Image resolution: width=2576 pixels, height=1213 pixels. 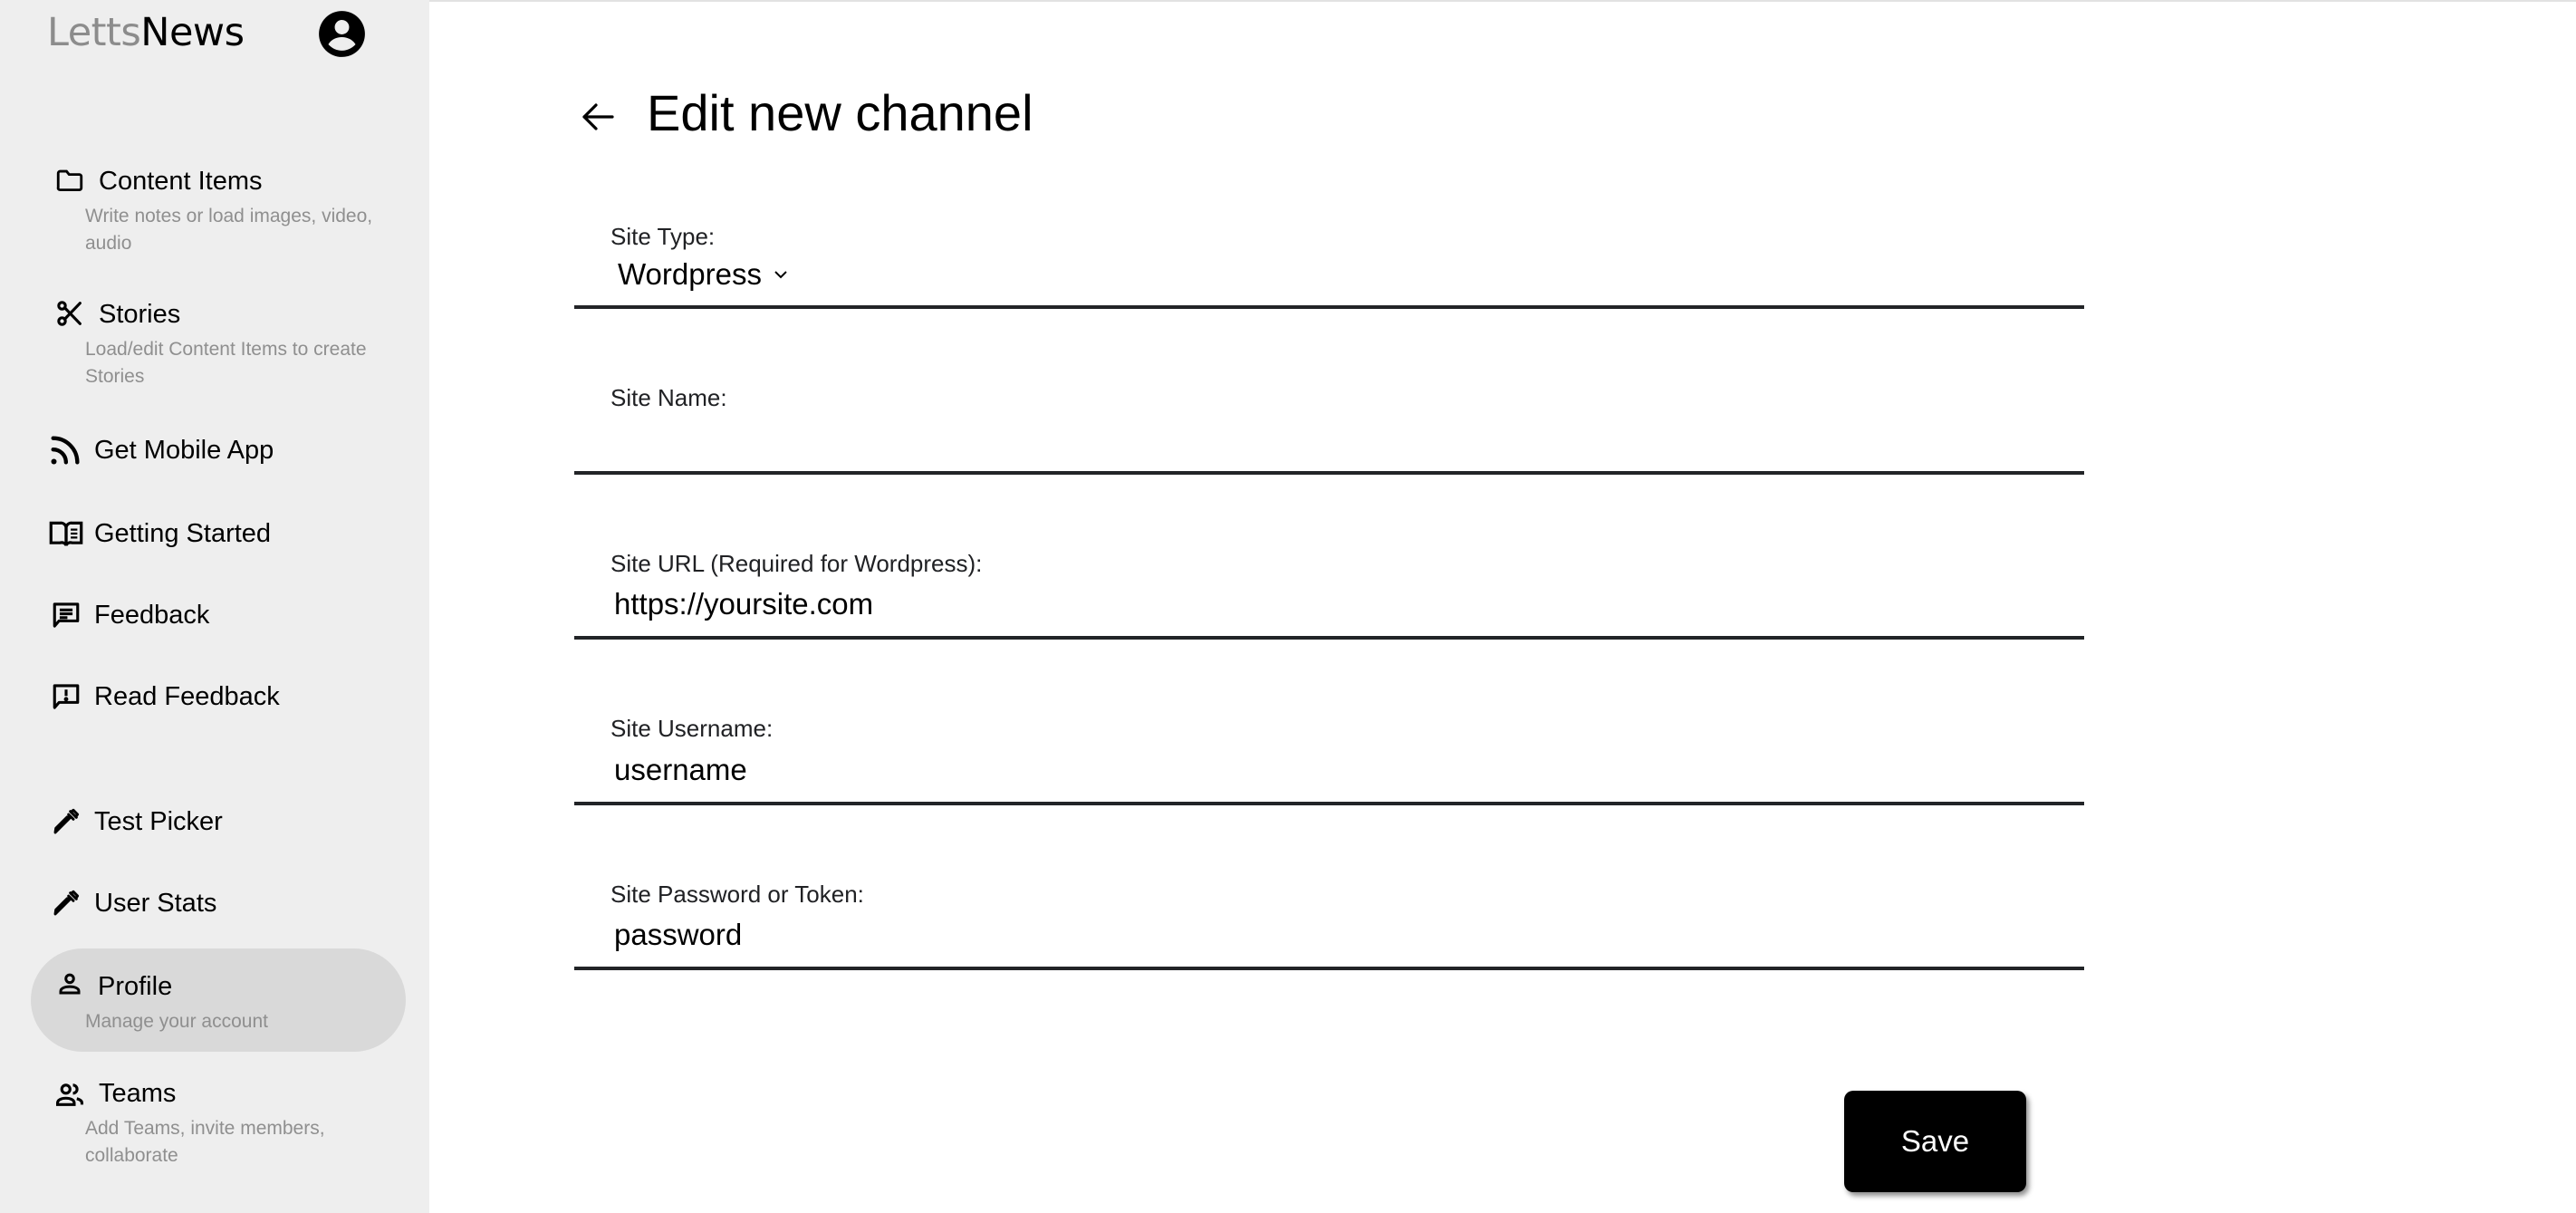 What do you see at coordinates (65, 450) in the screenshot?
I see `rss-feed-icon` at bounding box center [65, 450].